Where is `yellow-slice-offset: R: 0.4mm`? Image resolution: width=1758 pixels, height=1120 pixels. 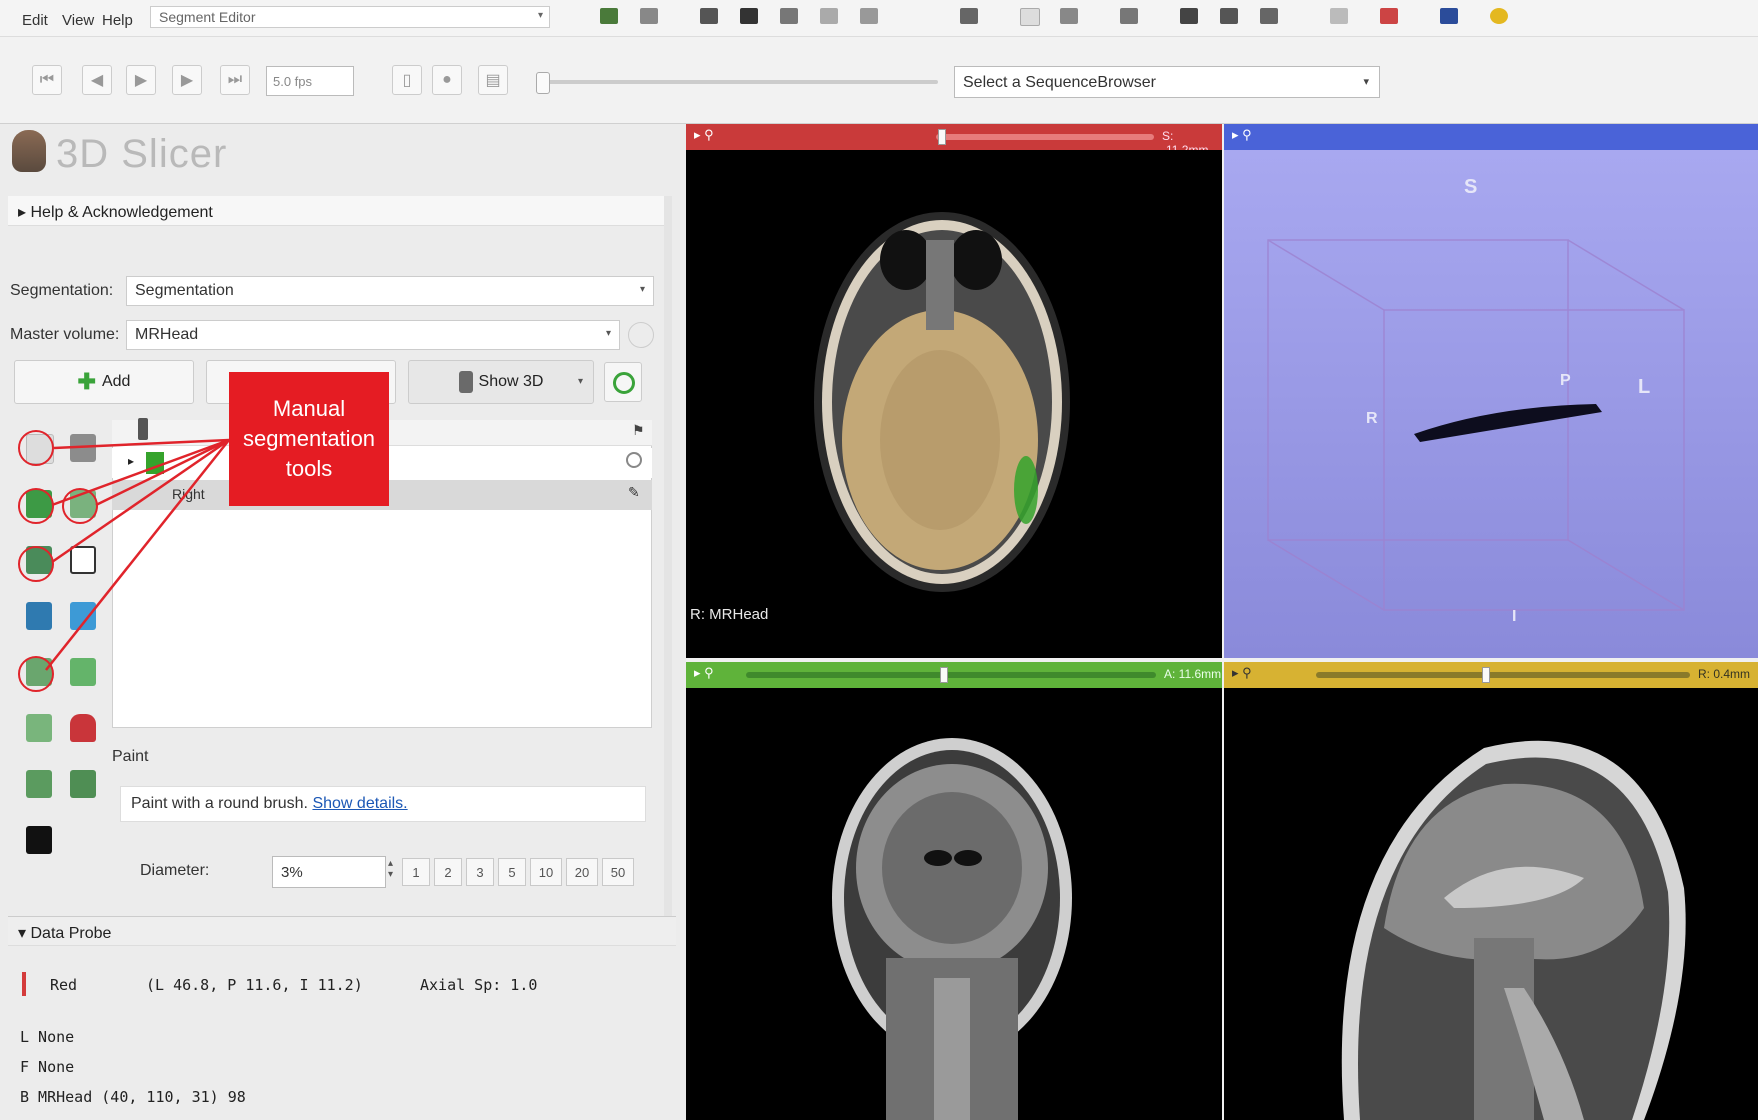 yellow-slice-offset: R: 0.4mm is located at coordinates (1724, 674).